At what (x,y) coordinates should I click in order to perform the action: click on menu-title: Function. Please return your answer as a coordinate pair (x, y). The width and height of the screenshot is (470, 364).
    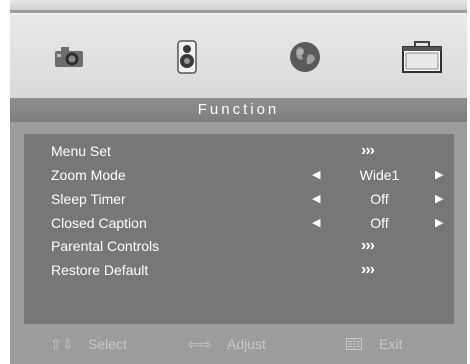
    Looking at the image, I should click on (238, 110).